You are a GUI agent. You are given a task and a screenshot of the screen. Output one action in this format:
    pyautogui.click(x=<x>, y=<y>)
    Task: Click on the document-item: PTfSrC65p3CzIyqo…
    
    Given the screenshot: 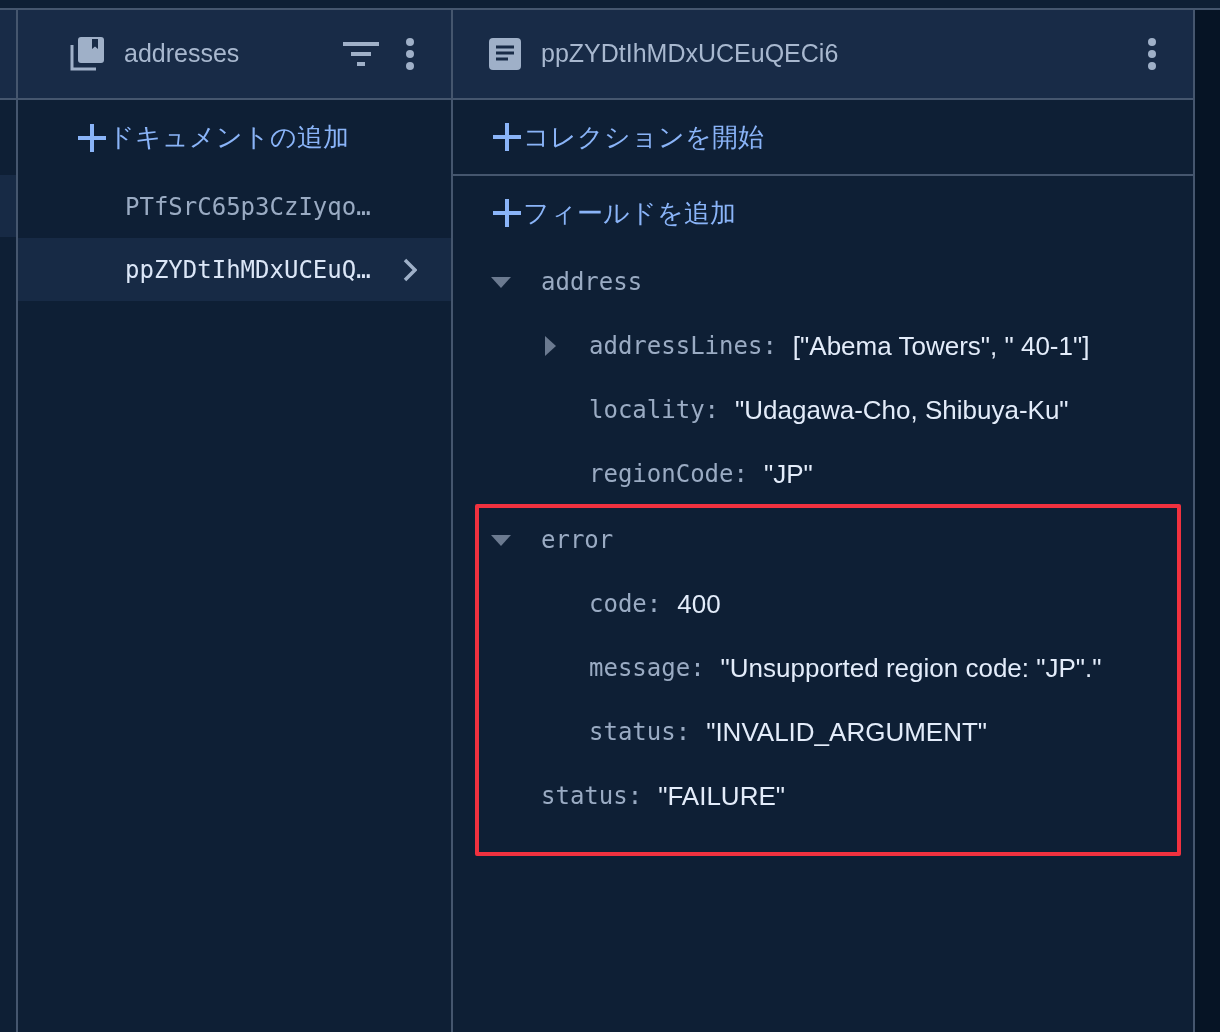 What is the action you would take?
    pyautogui.click(x=234, y=206)
    